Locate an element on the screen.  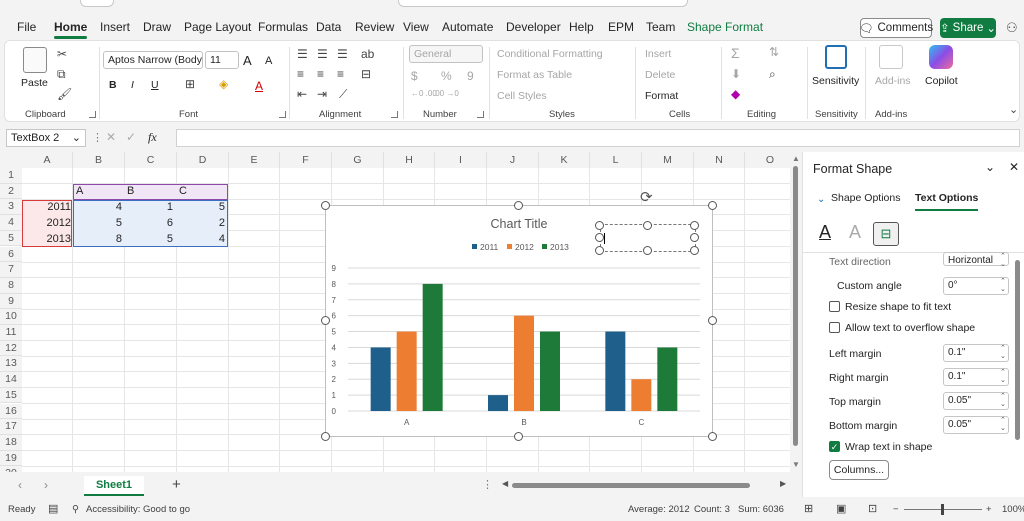
vertical-scroll-thumb is located at coordinates (795, 306).